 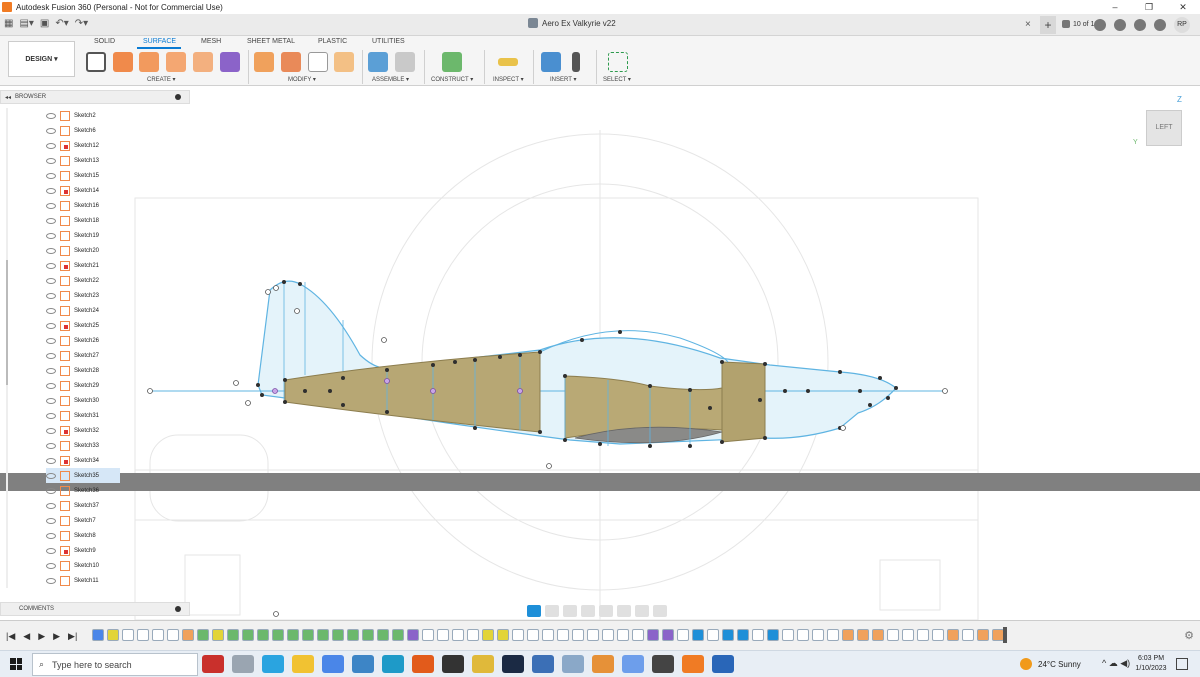 What do you see at coordinates (83, 490) in the screenshot?
I see `browser-item-sketch36: Sketch36` at bounding box center [83, 490].